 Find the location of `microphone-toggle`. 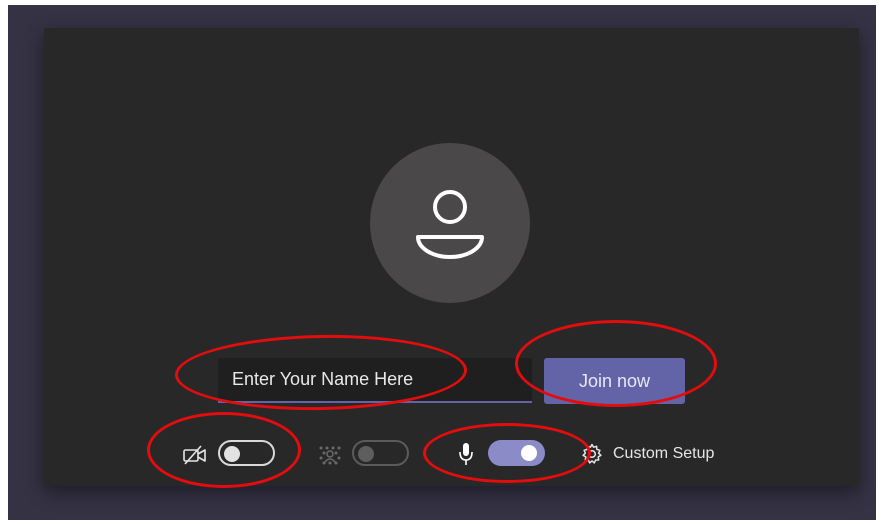

microphone-toggle is located at coordinates (516, 453).